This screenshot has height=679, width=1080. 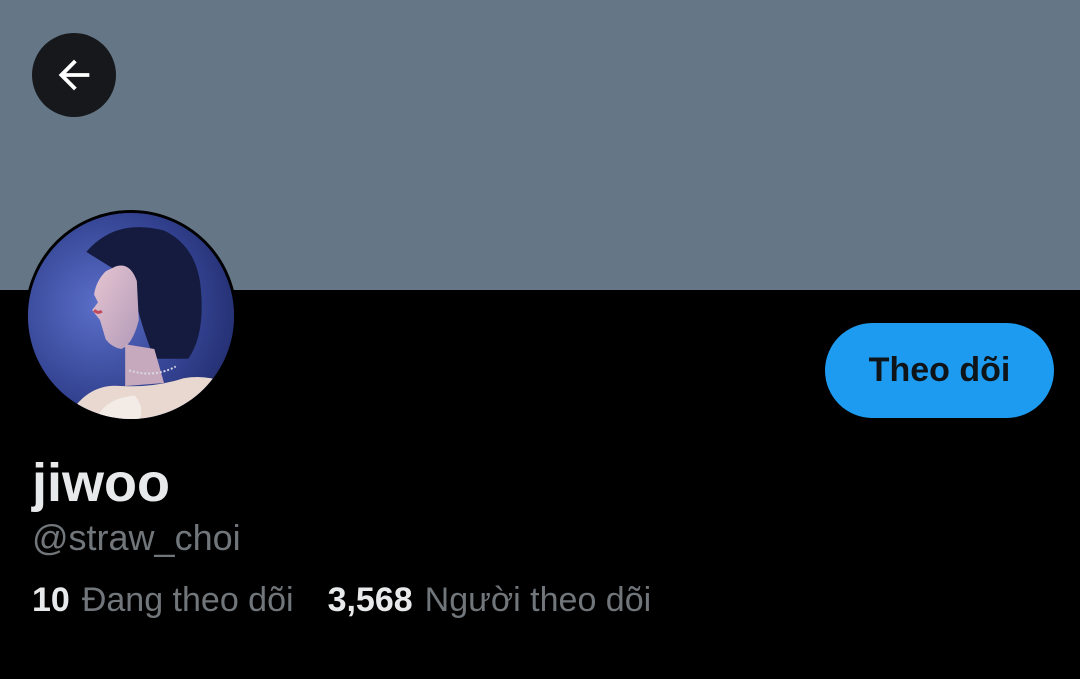 I want to click on avatar, so click(x=131, y=316).